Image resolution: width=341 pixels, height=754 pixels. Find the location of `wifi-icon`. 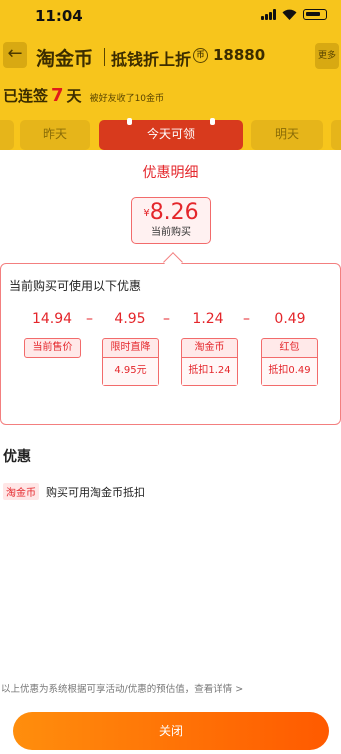

wifi-icon is located at coordinates (289, 14).